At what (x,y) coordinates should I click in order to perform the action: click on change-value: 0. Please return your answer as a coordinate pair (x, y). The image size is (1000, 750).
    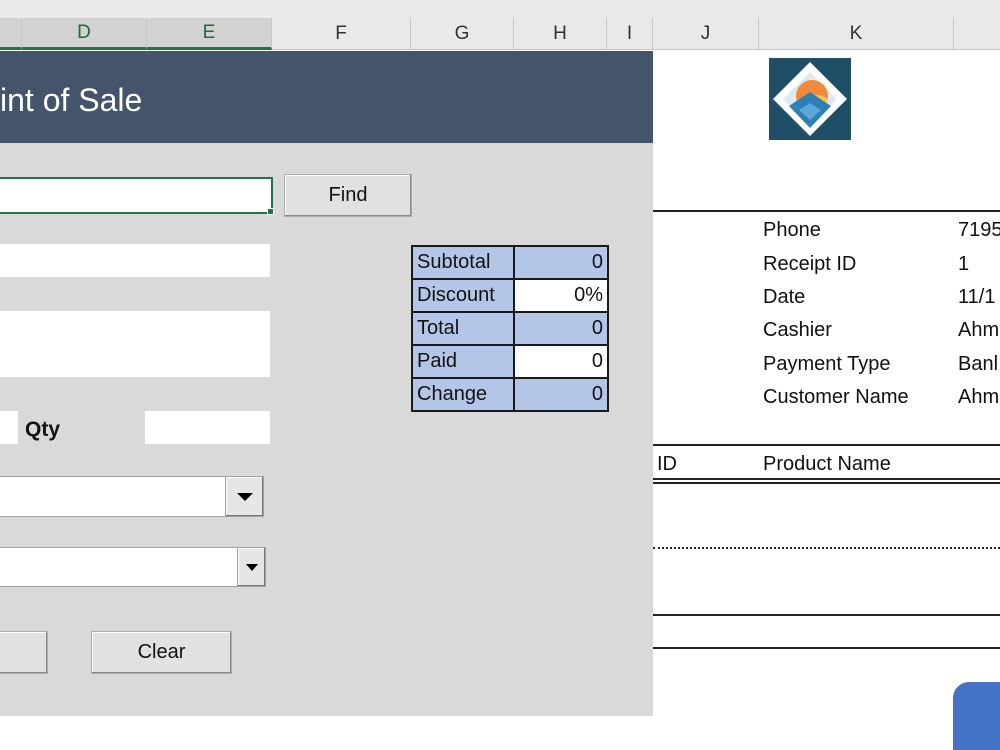
    Looking at the image, I should click on (561, 394).